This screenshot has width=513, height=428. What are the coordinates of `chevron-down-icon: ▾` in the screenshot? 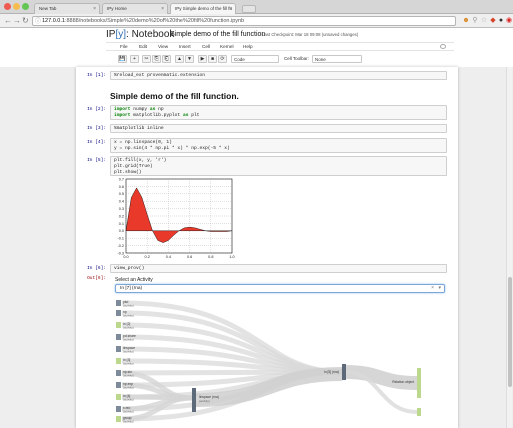 It's located at (439, 288).